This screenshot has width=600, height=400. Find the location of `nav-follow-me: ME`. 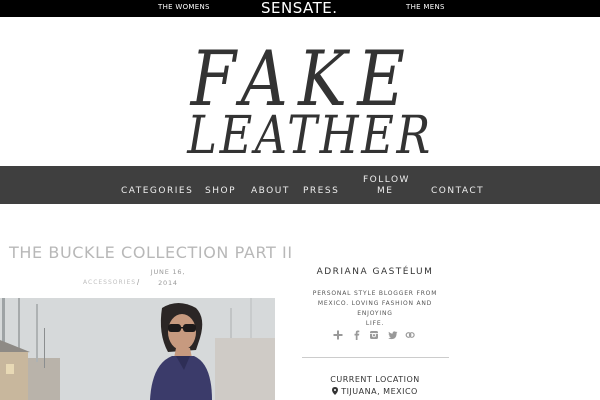

nav-follow-me: ME is located at coordinates (385, 191).